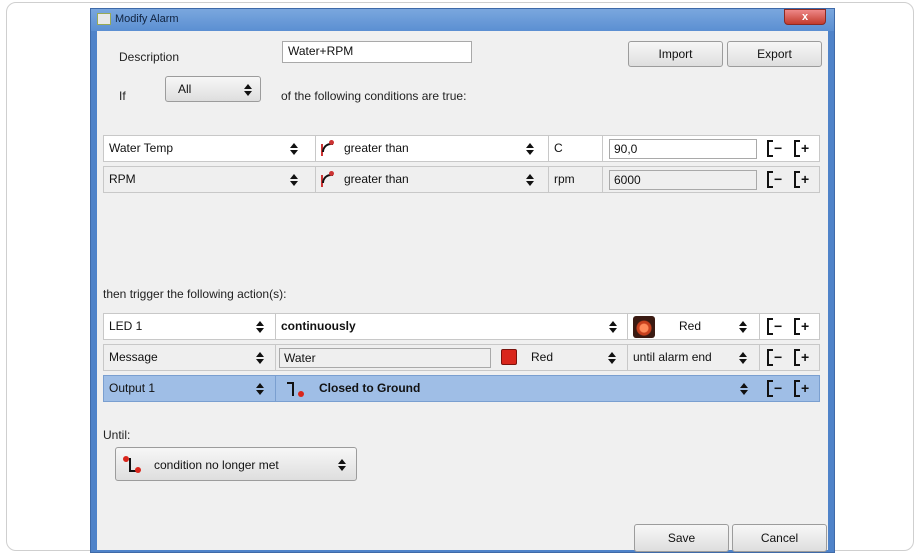 The image size is (920, 553). Describe the element at coordinates (190, 326) in the screenshot. I see `action-target-select: LED 1` at that location.